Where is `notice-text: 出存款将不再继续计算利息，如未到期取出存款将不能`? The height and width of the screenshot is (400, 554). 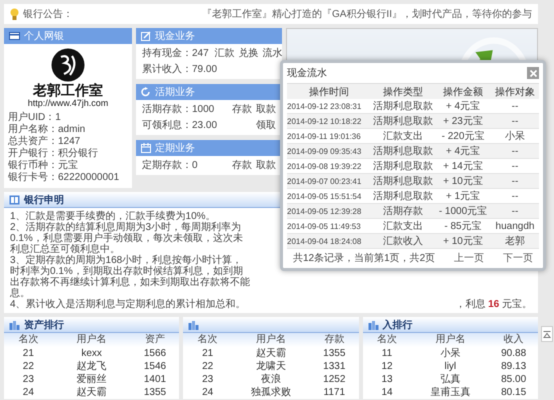 notice-text: 出存款将不再继续计算利息，如未到期取出存款将不能 is located at coordinates (130, 282).